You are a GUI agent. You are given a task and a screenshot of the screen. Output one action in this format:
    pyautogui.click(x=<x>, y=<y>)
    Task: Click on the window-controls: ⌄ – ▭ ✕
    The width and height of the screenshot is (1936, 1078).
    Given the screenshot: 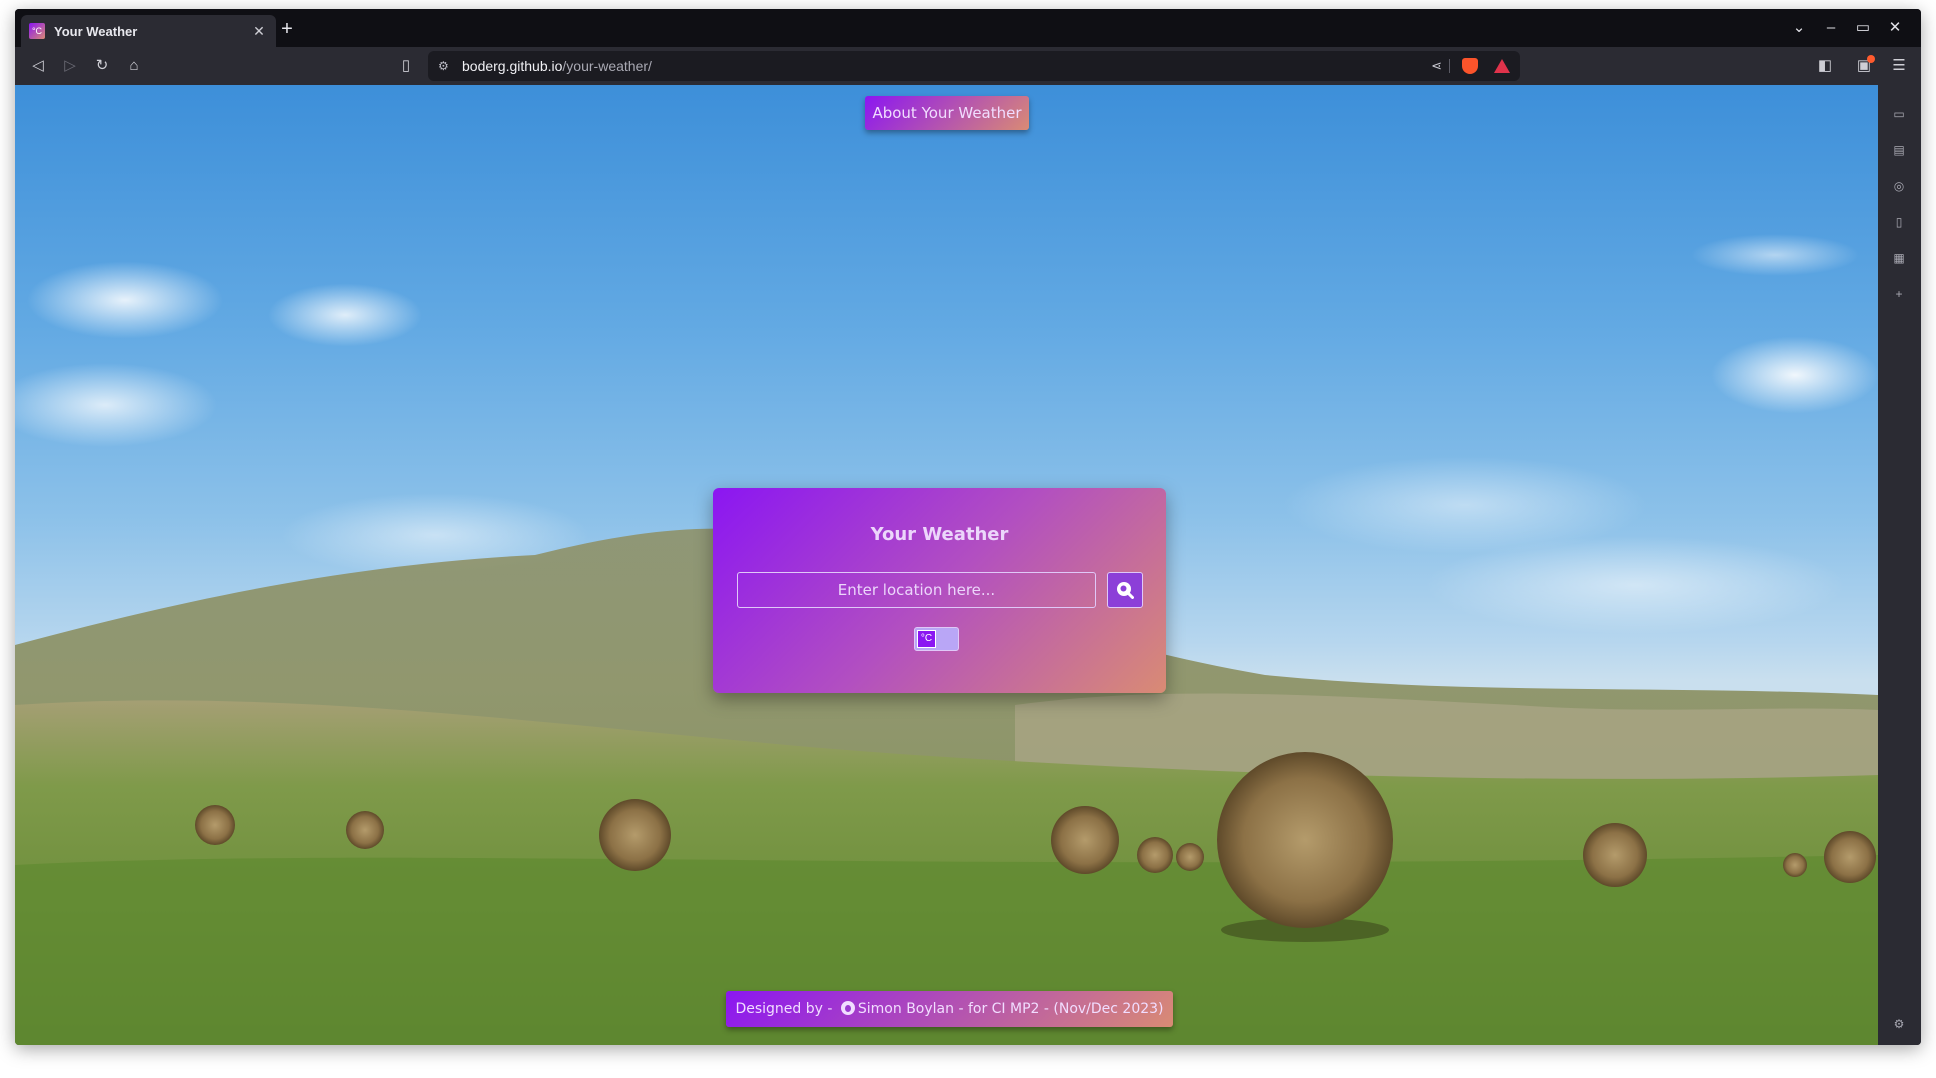 What is the action you would take?
    pyautogui.click(x=1847, y=28)
    